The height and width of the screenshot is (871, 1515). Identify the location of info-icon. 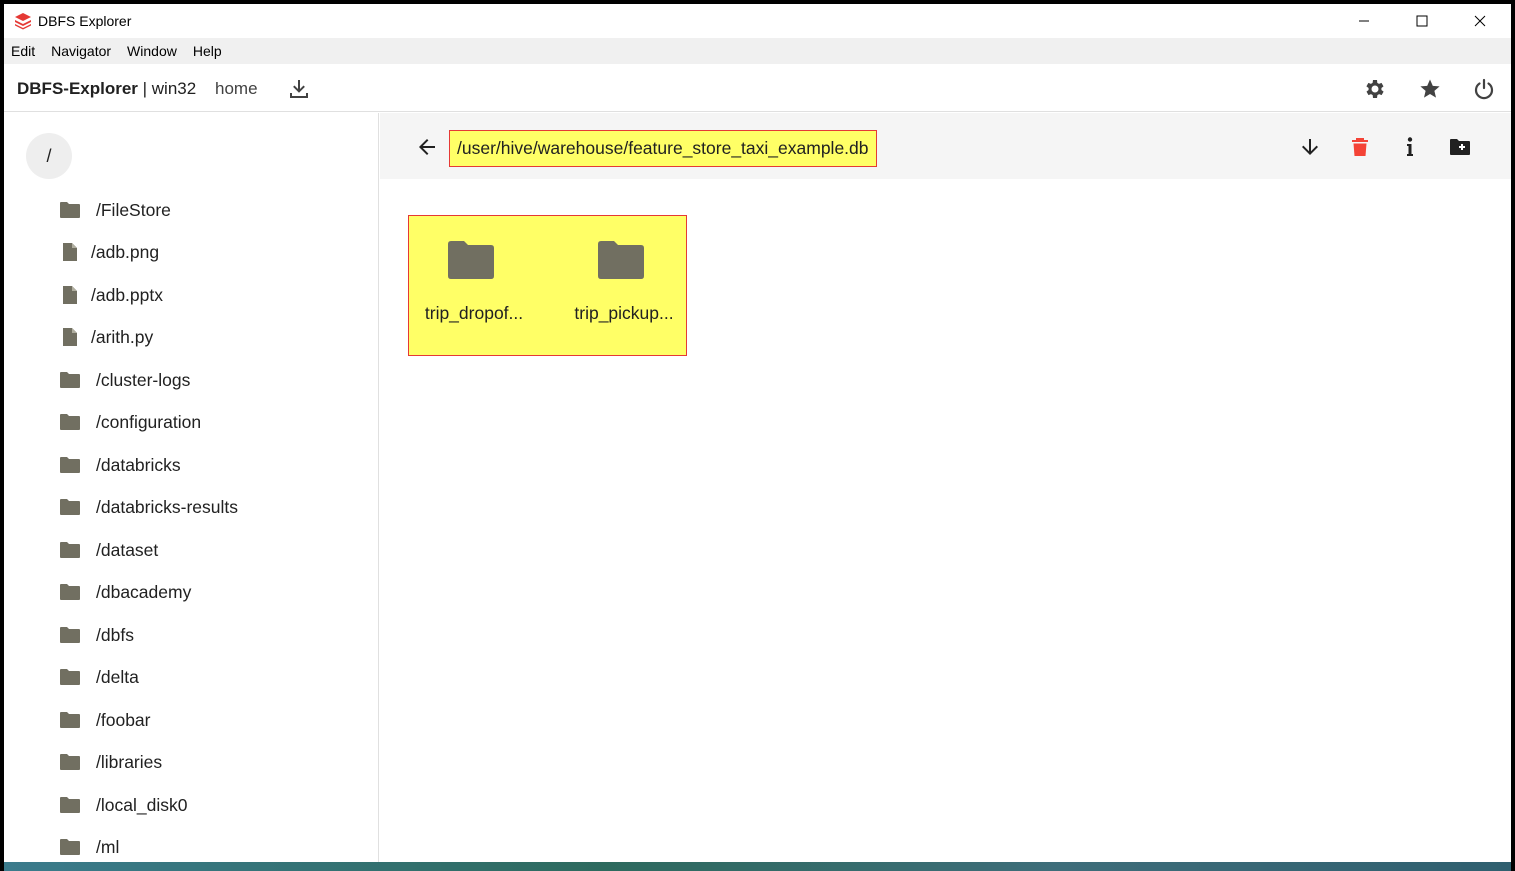
(1410, 146).